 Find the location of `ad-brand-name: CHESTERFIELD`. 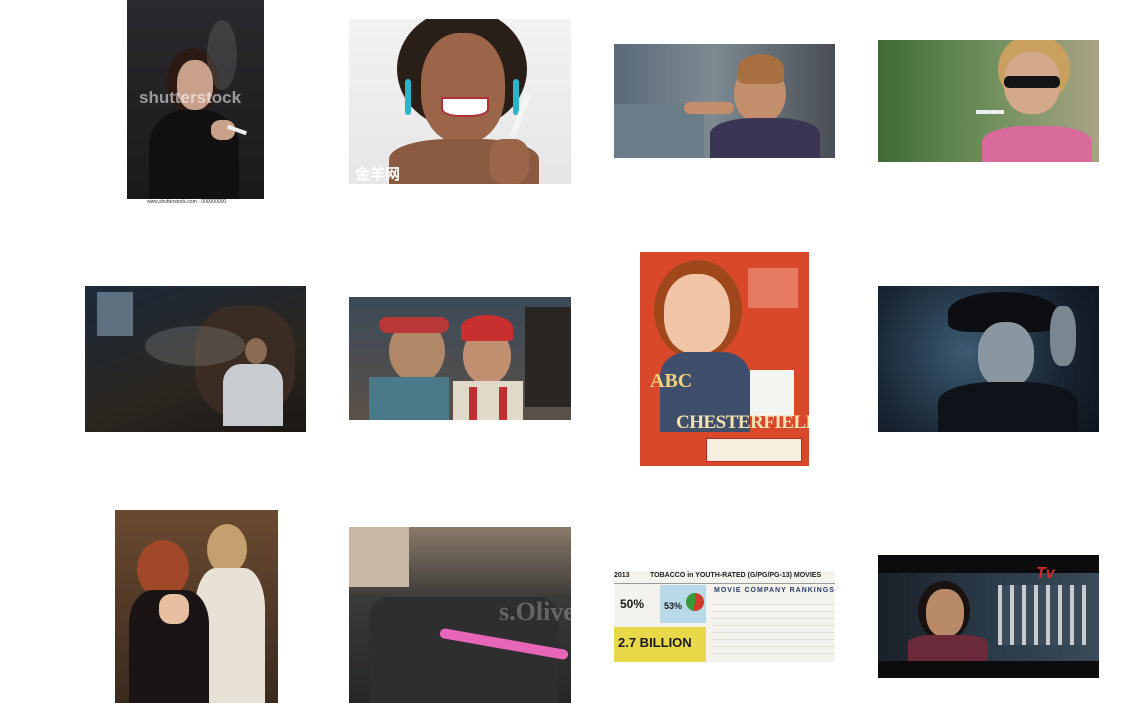

ad-brand-name: CHESTERFIELD is located at coordinates (742, 422).